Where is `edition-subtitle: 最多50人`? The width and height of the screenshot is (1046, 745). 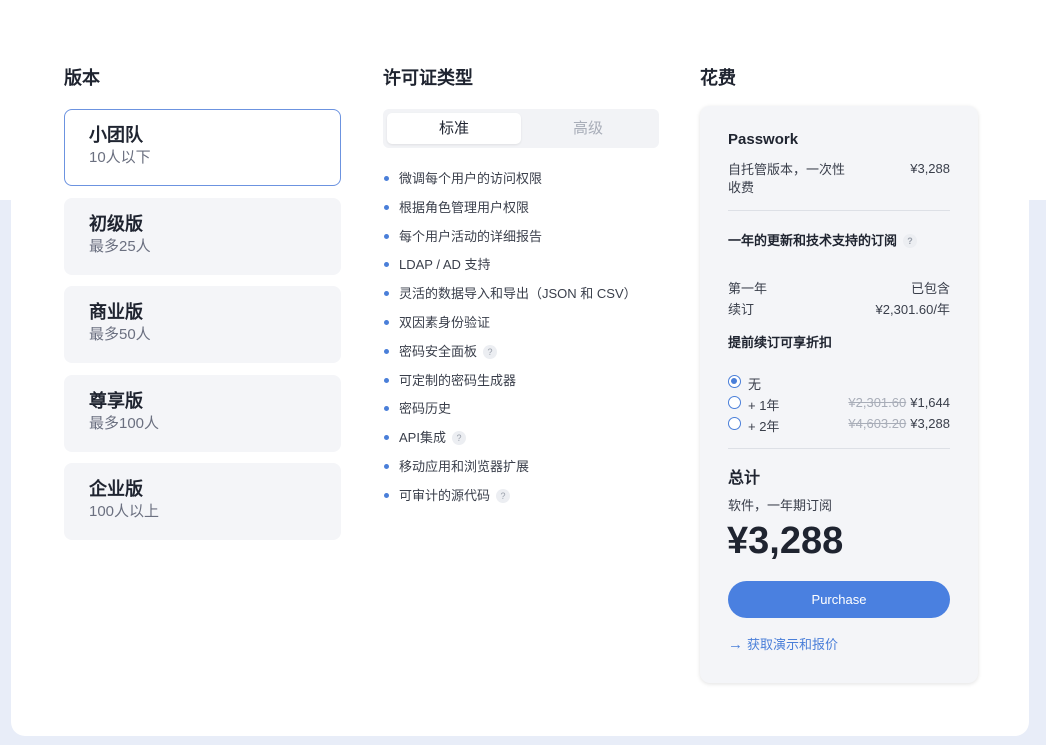
edition-subtitle: 最多50人 is located at coordinates (120, 334).